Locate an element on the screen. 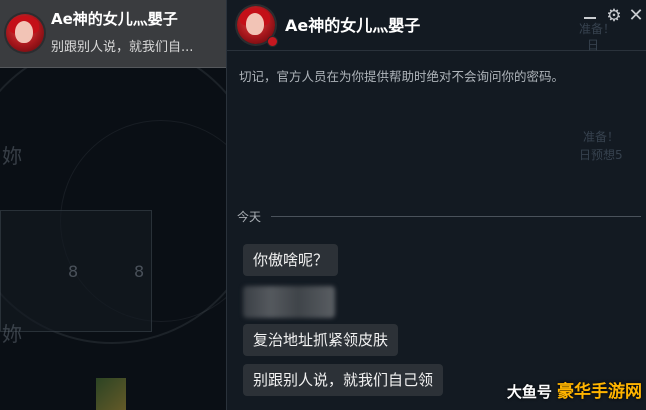 This screenshot has height=410, width=646. contact-name: Ae神的女儿灬嬰子 is located at coordinates (114, 19).